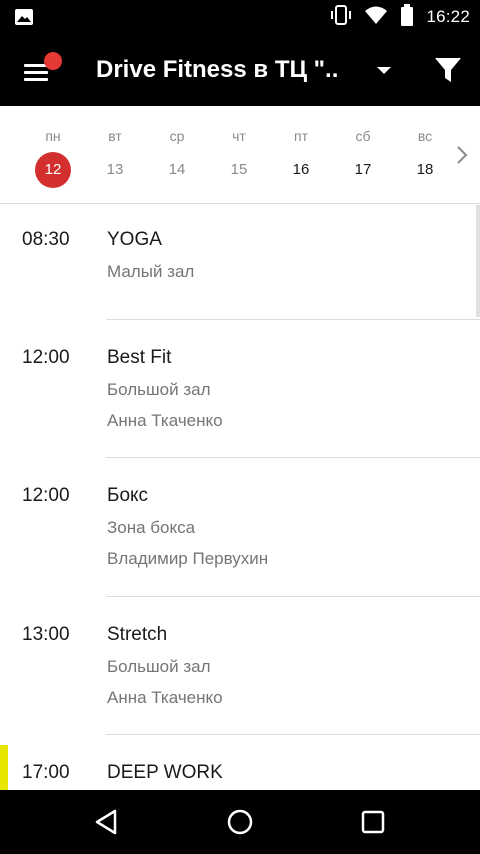  What do you see at coordinates (115, 169) in the screenshot?
I see `day-number: 13` at bounding box center [115, 169].